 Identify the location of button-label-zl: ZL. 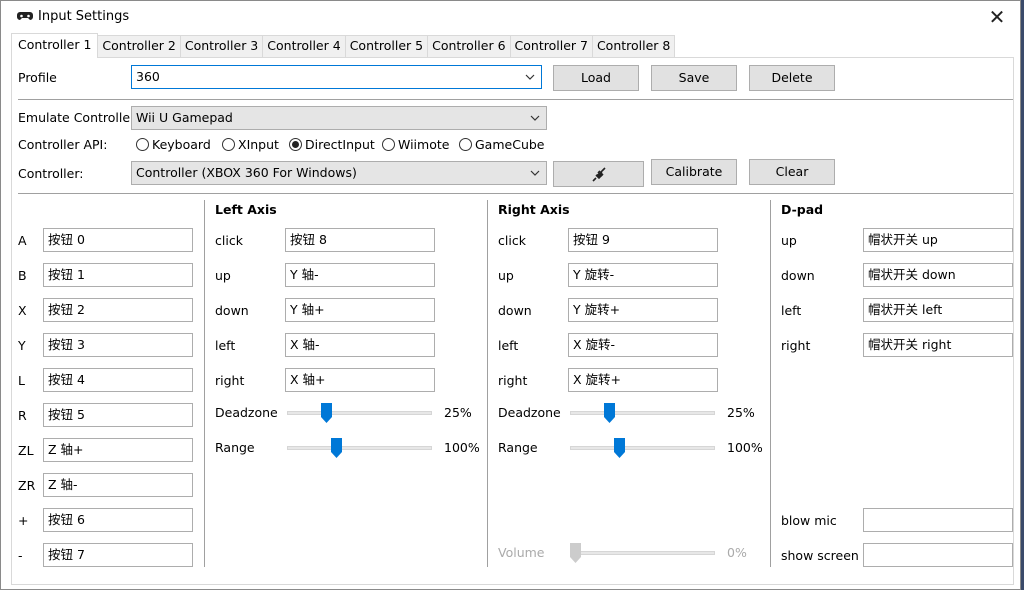
(26, 450).